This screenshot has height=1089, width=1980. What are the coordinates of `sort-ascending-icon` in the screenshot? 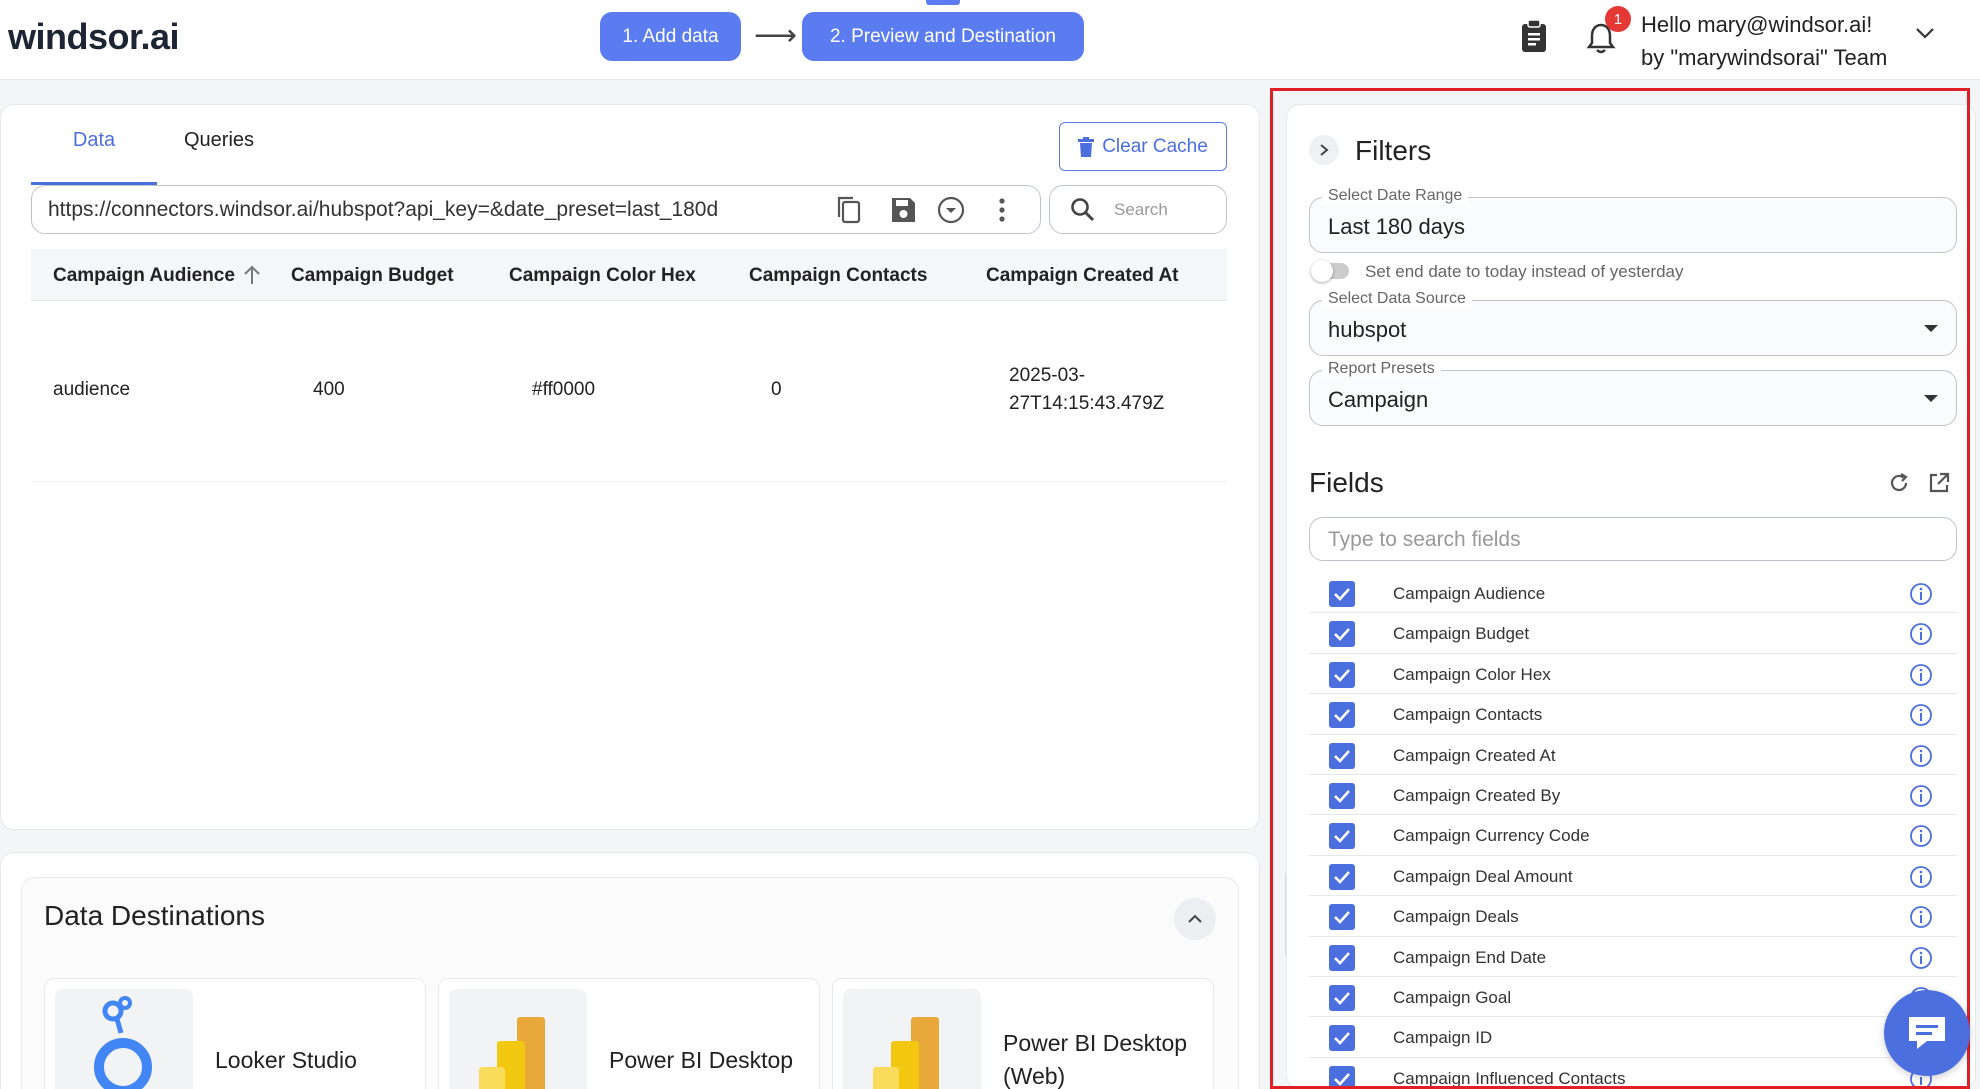 It's located at (252, 275).